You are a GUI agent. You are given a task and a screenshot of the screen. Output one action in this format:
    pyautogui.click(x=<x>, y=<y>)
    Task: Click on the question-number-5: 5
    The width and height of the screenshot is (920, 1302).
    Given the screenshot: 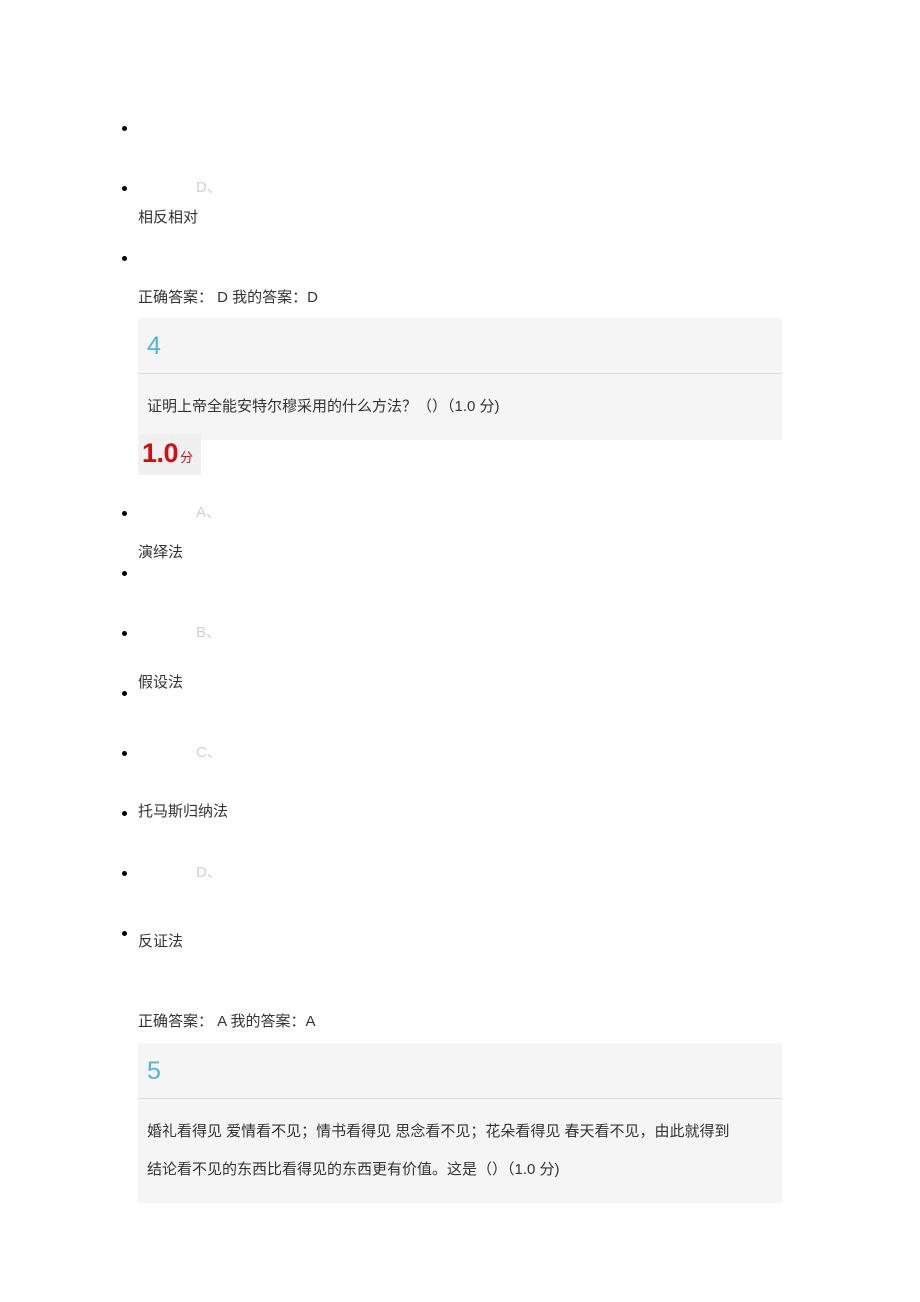 What is the action you would take?
    pyautogui.click(x=460, y=1071)
    